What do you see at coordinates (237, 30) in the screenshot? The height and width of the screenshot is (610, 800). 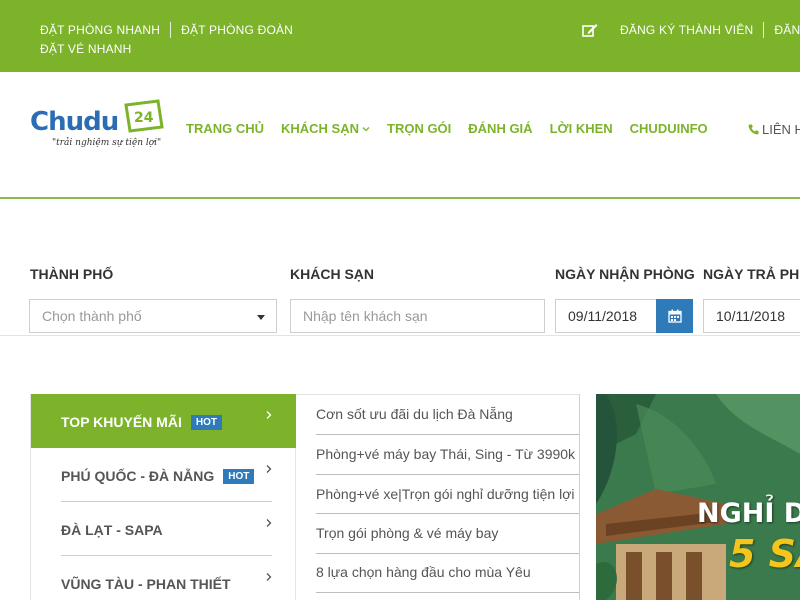 I see `group-booking-link: ĐẶT PHÒNG ĐOÀN` at bounding box center [237, 30].